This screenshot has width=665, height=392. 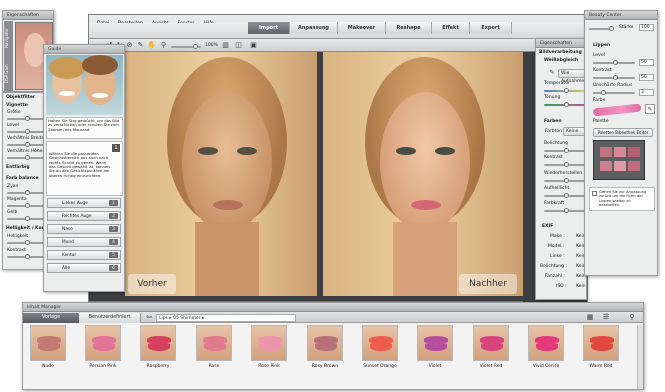 I want to click on lip-item-rose: Rose, so click(x=214, y=347).